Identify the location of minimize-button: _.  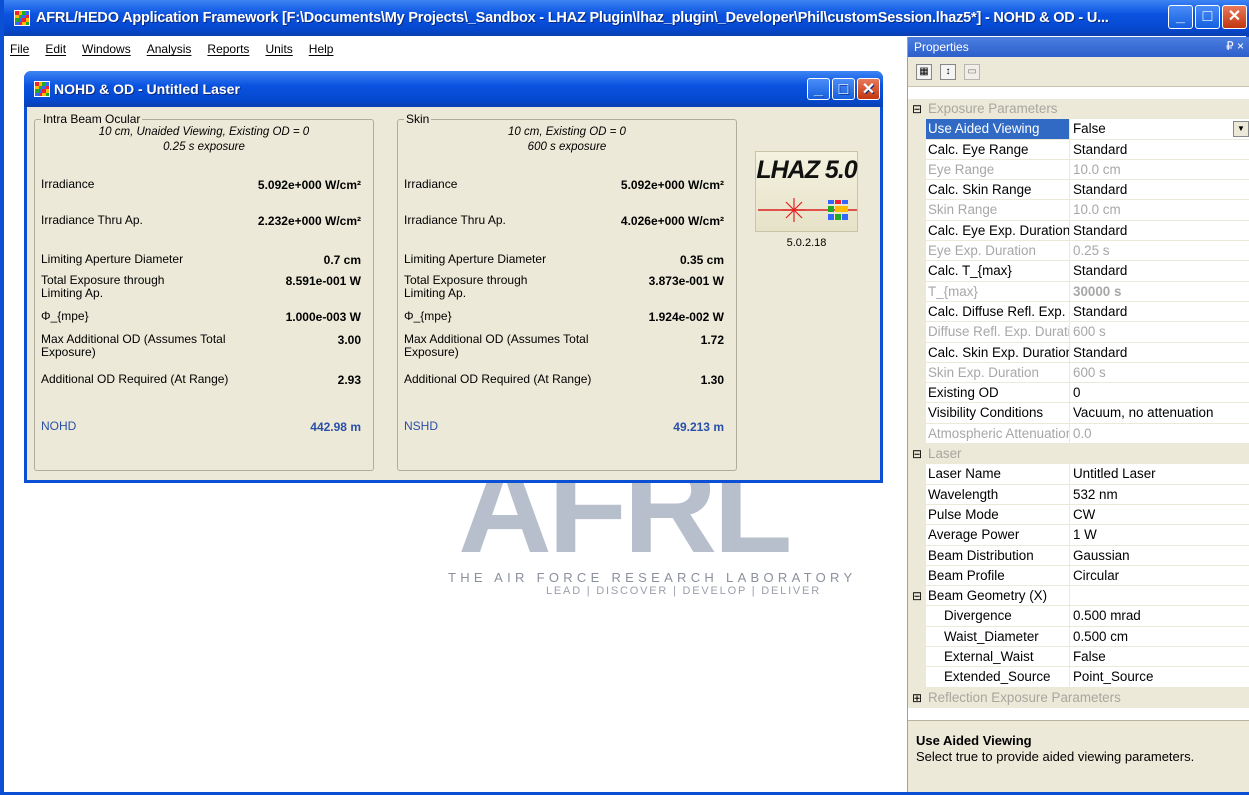
(1180, 17).